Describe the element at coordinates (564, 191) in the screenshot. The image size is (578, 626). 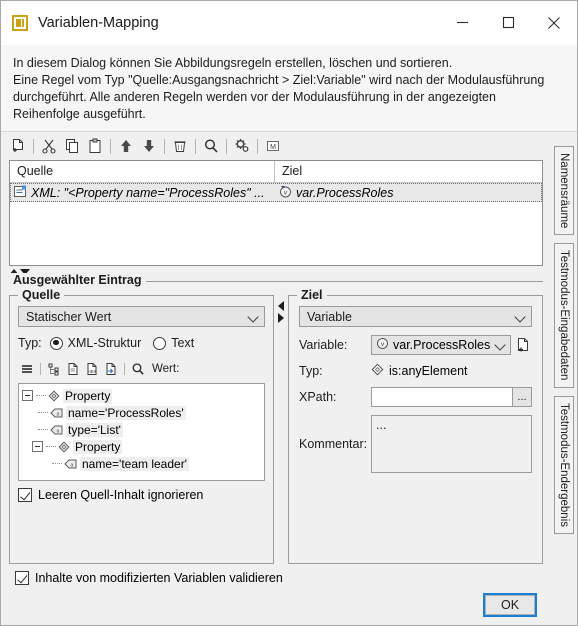
I see `side-tab-namensraeume: Namensräume` at that location.